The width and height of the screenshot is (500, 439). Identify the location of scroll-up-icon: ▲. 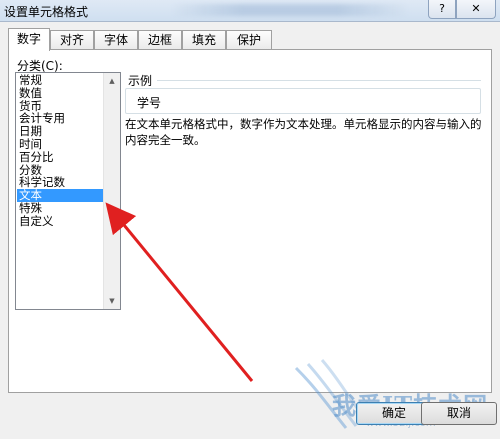
(112, 81).